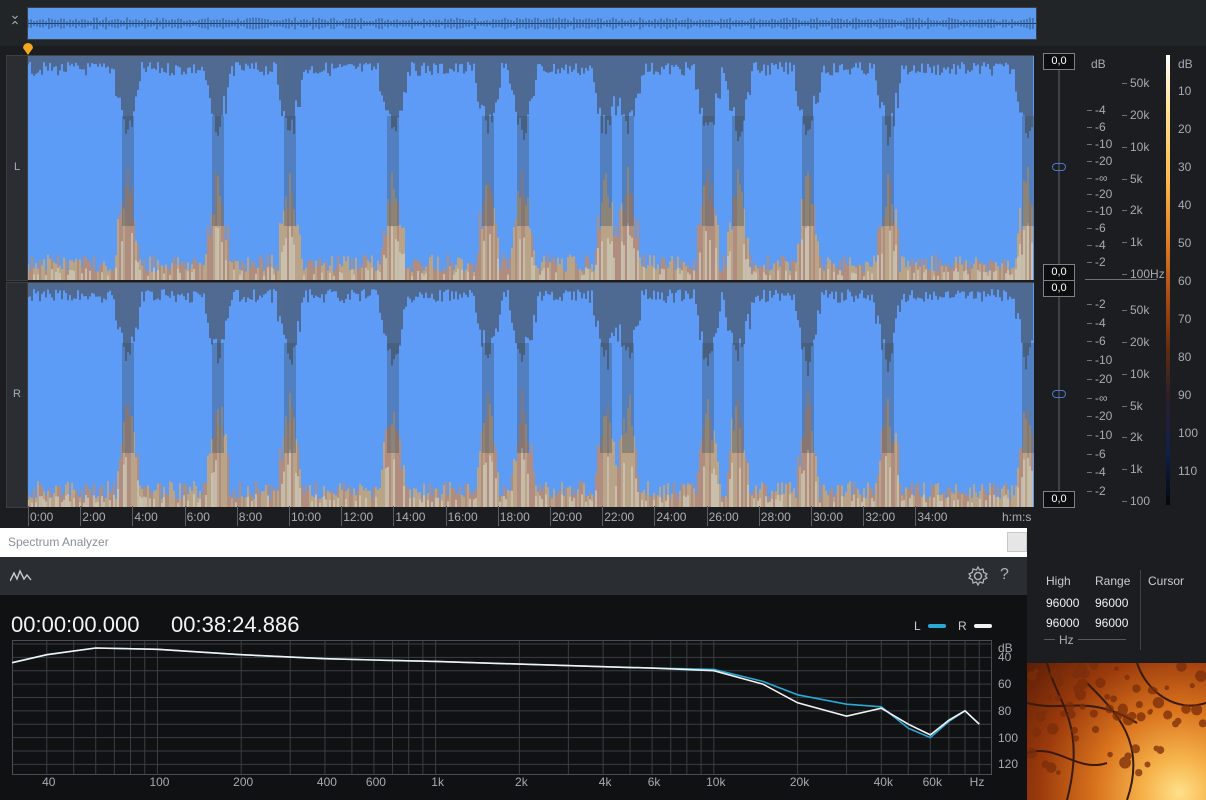 The image size is (1206, 800). What do you see at coordinates (1059, 61) in the screenshot?
I see `left-top-scale-box: 0,0` at bounding box center [1059, 61].